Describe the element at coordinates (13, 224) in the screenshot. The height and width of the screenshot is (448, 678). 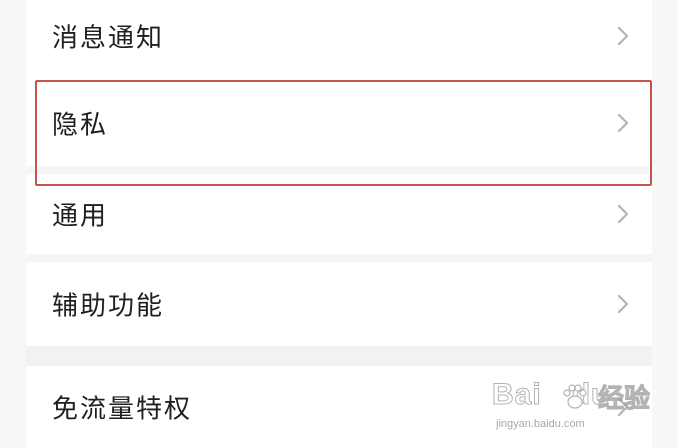
I see `left-gutter` at that location.